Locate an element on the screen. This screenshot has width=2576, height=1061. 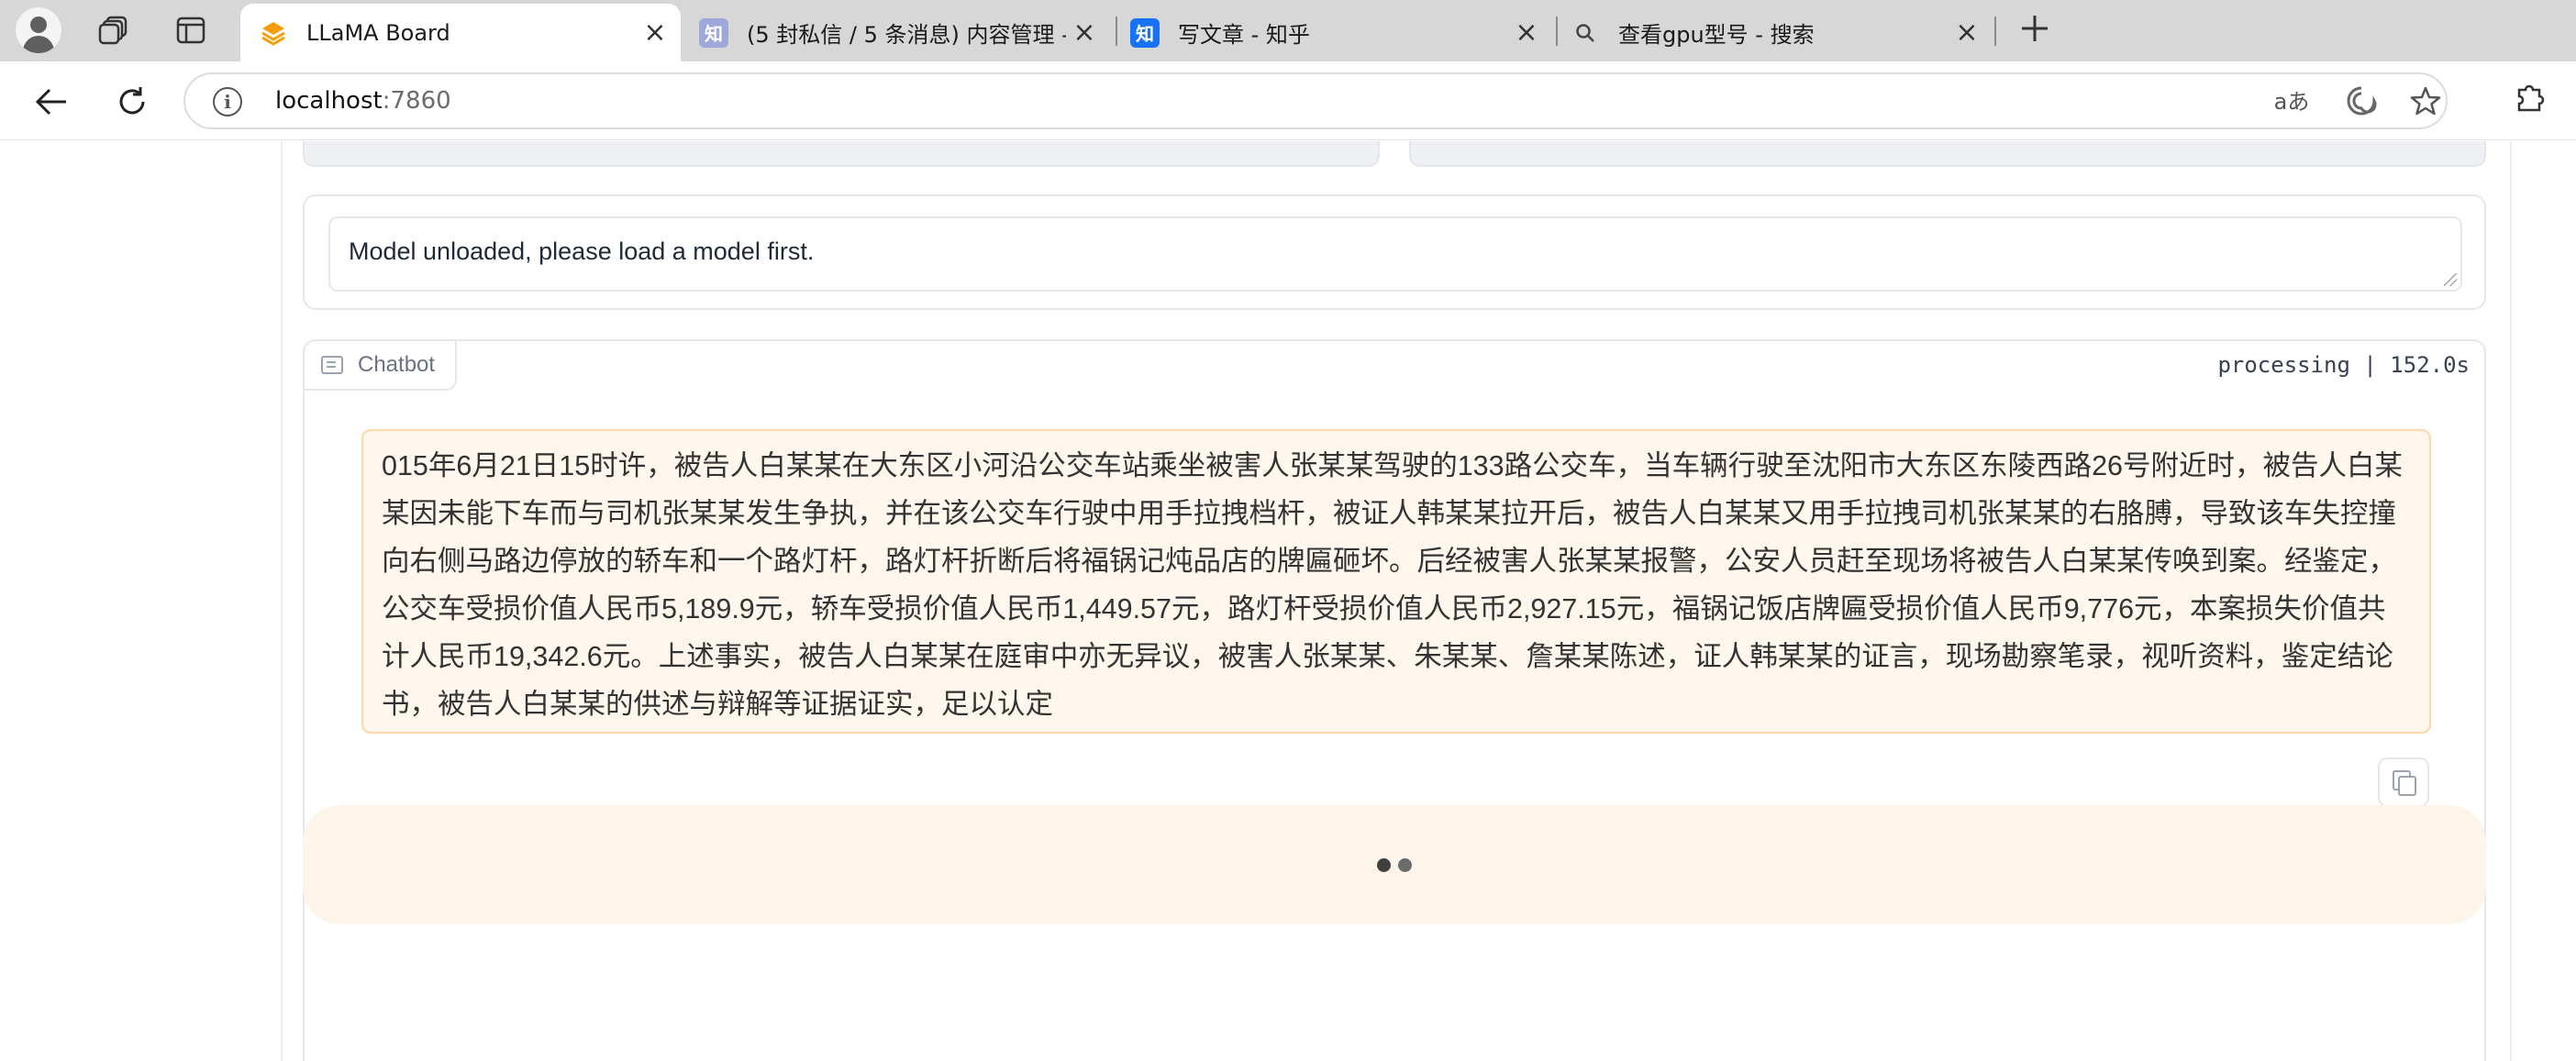
workspaces-button is located at coordinates (113, 30).